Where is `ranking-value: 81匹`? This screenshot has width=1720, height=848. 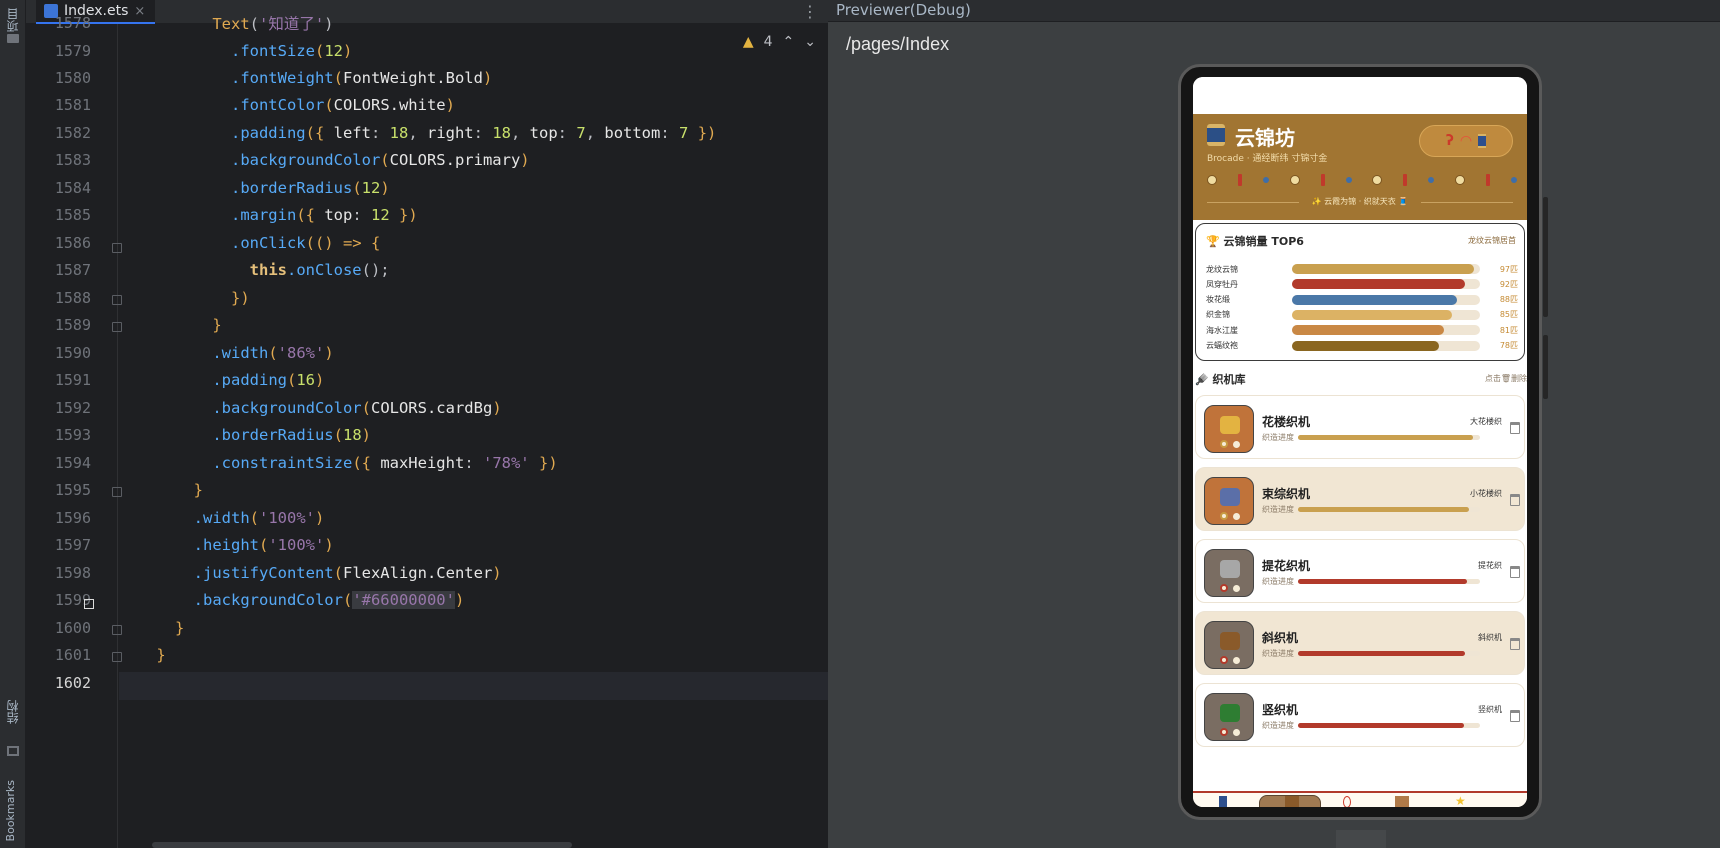 ranking-value: 81匹 is located at coordinates (1508, 330).